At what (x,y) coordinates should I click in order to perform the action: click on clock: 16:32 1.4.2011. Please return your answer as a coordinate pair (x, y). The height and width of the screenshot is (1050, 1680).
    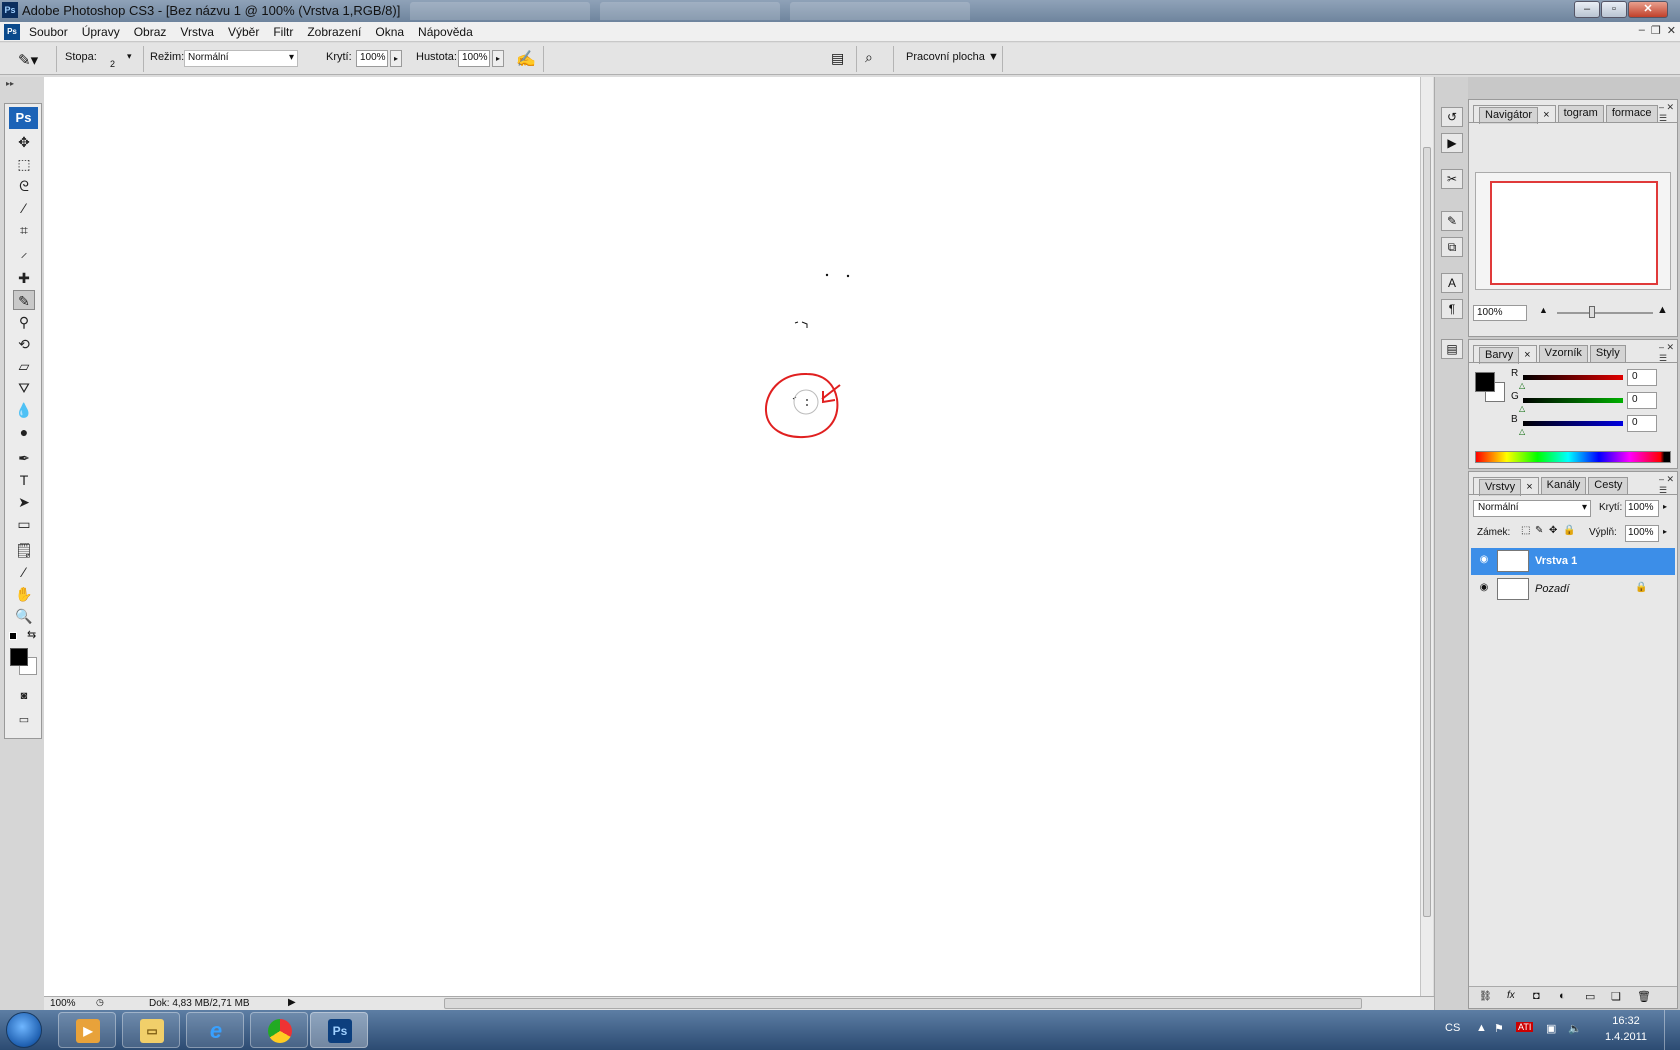
    Looking at the image, I should click on (1626, 1029).